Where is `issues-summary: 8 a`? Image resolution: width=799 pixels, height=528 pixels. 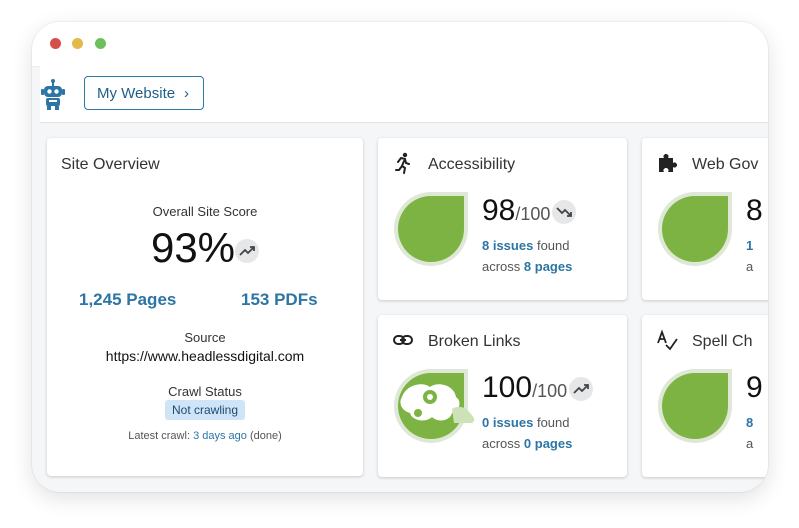
issues-summary: 8 a is located at coordinates (749, 433).